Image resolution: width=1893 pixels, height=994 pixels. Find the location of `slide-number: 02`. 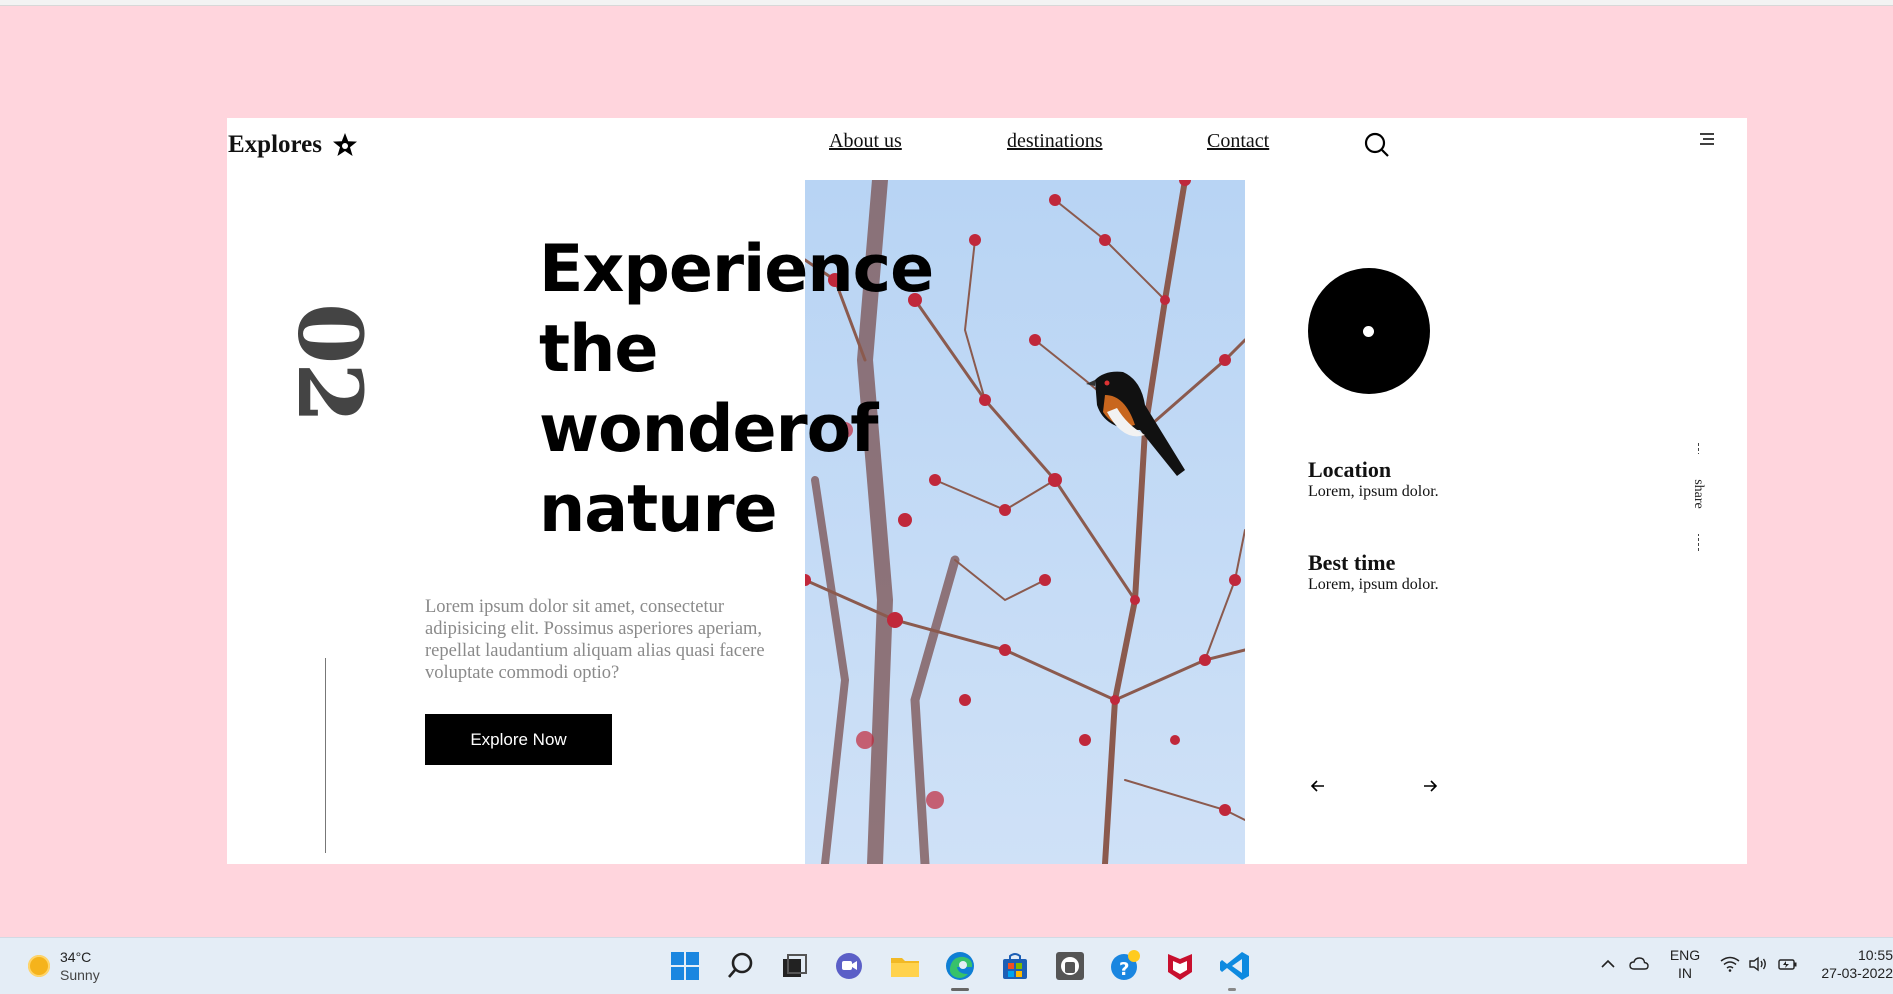

slide-number: 02 is located at coordinates (330, 362).